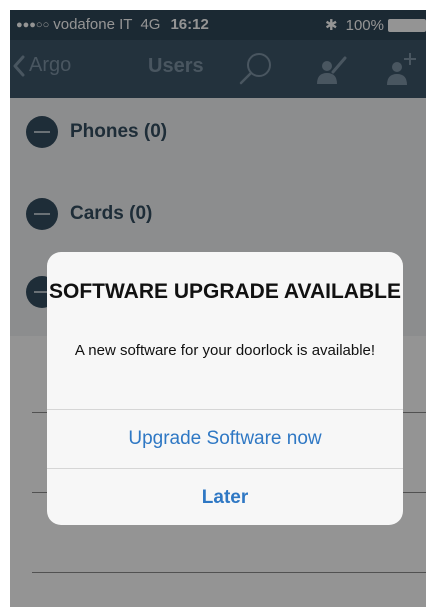 This screenshot has width=426, height=607. I want to click on upgrade-now-button: Upgrade Software now, so click(225, 439).